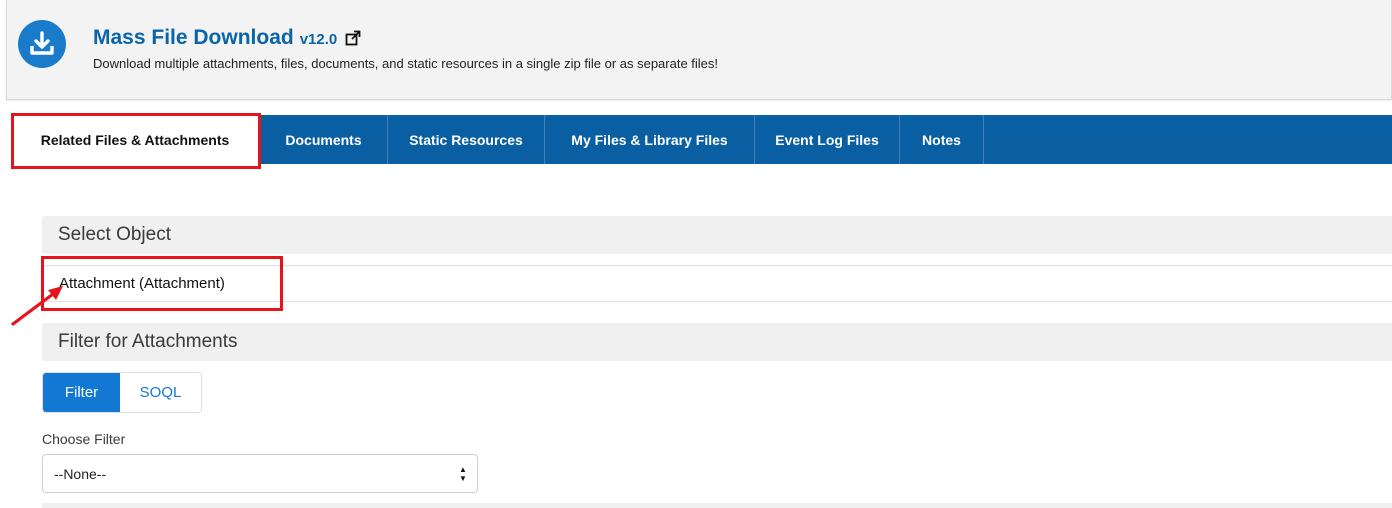 The height and width of the screenshot is (508, 1392). I want to click on tab-my-files-library-files: My Files & Library Files, so click(650, 139).